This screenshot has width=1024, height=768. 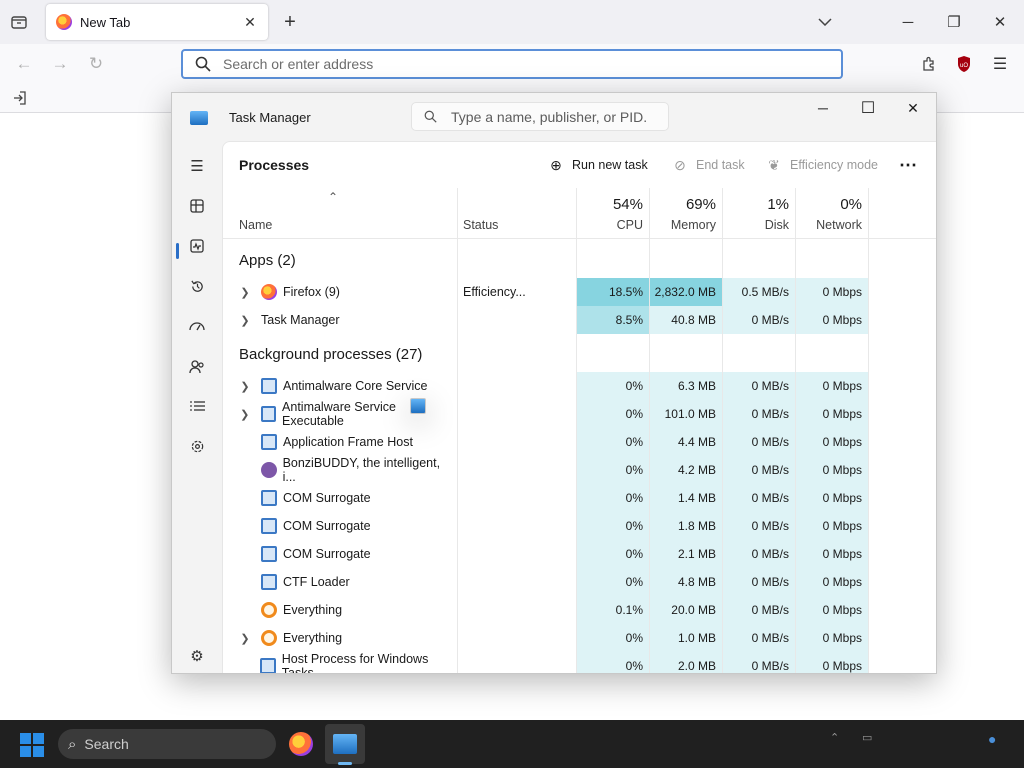 I want to click on memory-cell: 4.8 MB, so click(x=686, y=582).